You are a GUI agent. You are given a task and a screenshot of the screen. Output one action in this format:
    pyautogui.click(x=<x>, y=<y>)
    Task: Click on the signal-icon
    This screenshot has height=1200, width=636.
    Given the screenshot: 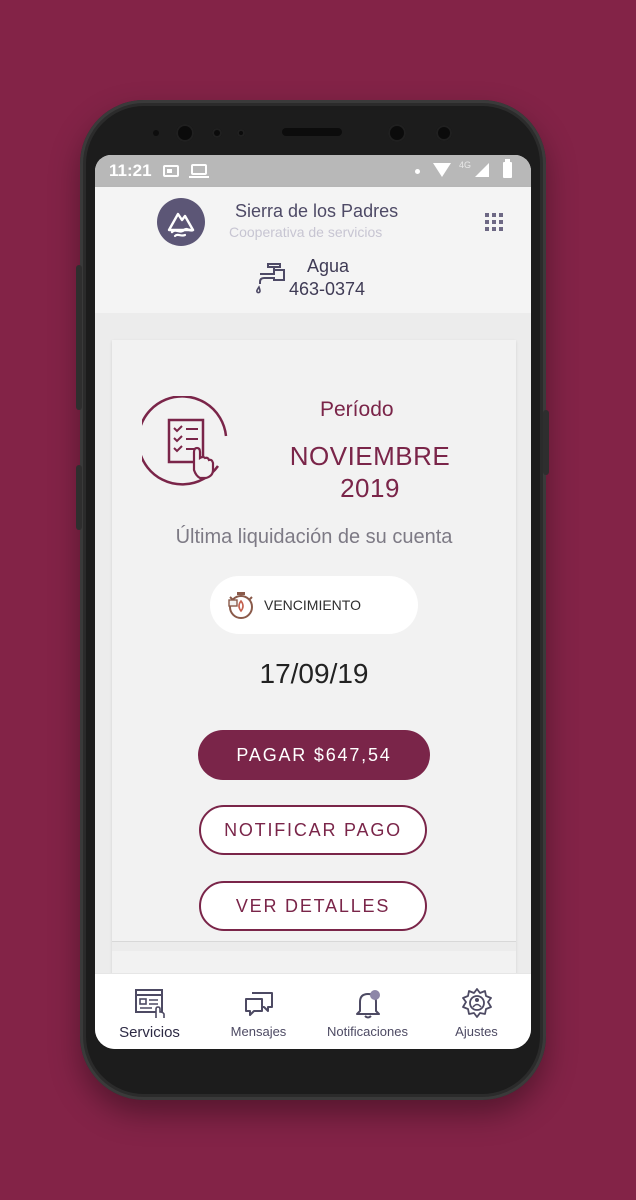 What is the action you would take?
    pyautogui.click(x=482, y=170)
    